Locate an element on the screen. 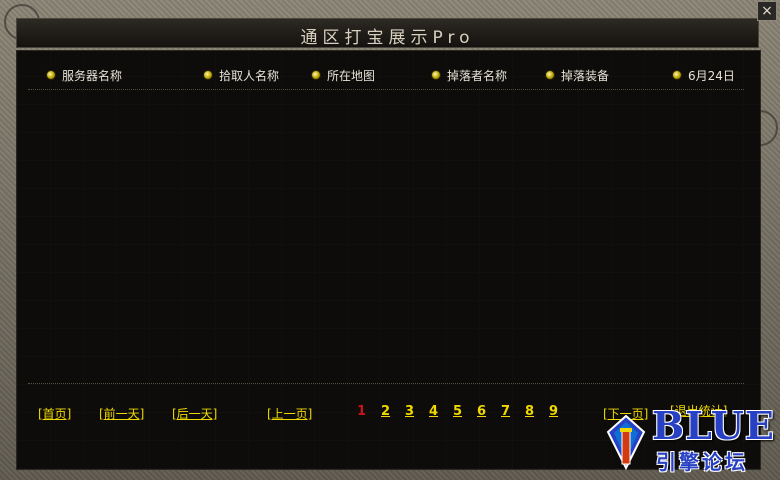 The width and height of the screenshot is (780, 480). column-label: 掉落者名称 is located at coordinates (477, 75).